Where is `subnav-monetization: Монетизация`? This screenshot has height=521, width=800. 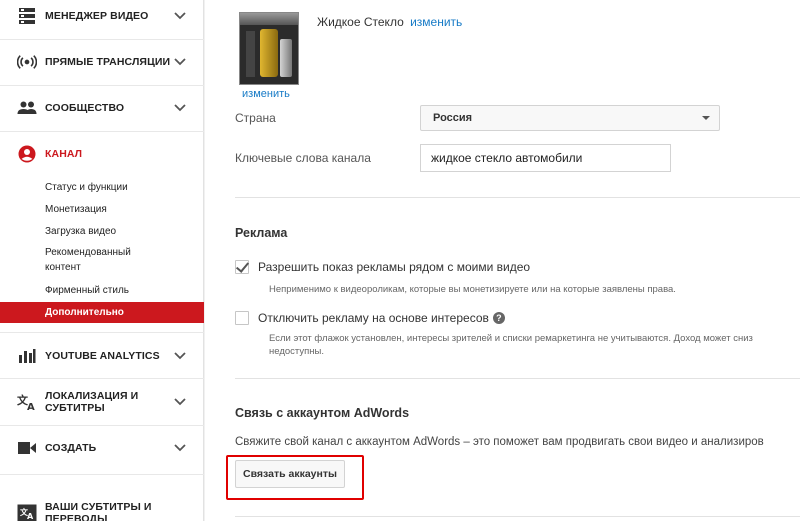
subnav-monetization: Монетизация is located at coordinates (102, 210).